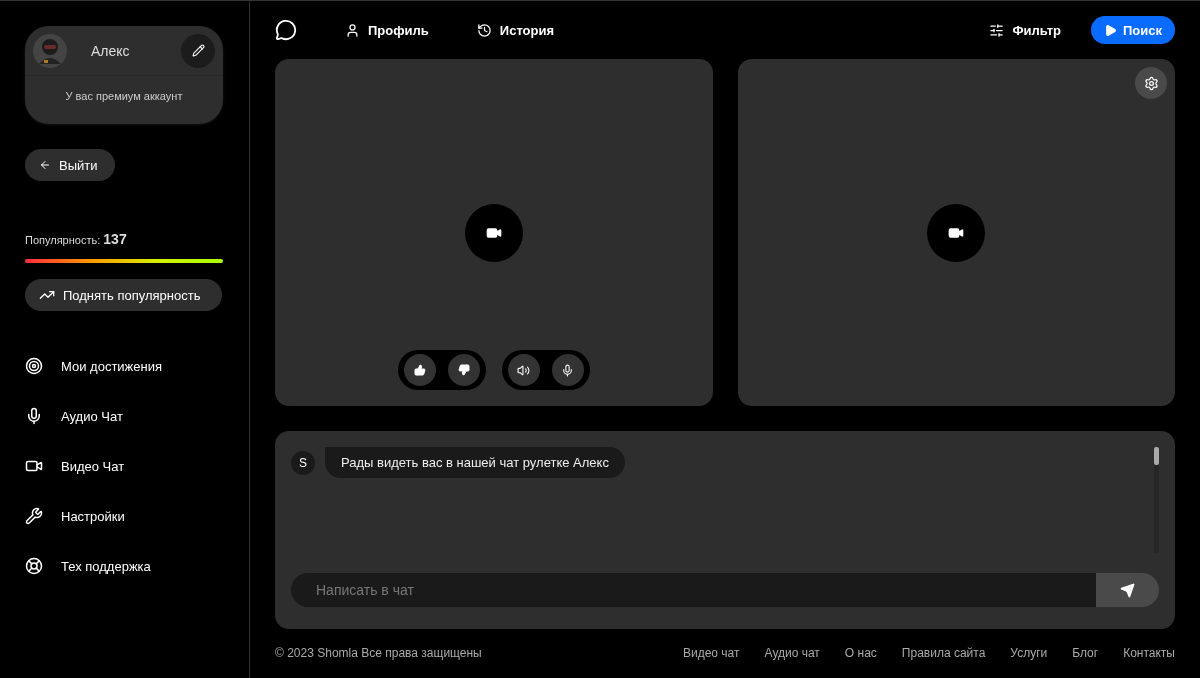  Describe the element at coordinates (1133, 30) in the screenshot. I see `search-button: Поиск` at that location.